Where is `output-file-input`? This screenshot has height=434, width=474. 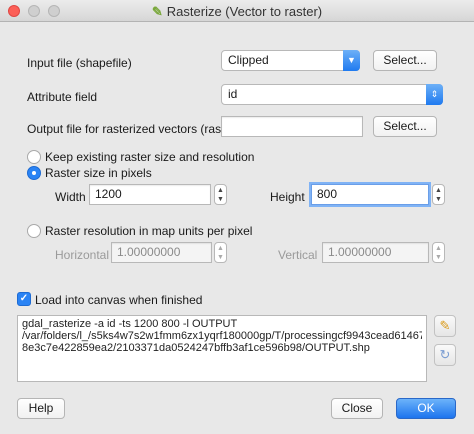 output-file-input is located at coordinates (292, 126).